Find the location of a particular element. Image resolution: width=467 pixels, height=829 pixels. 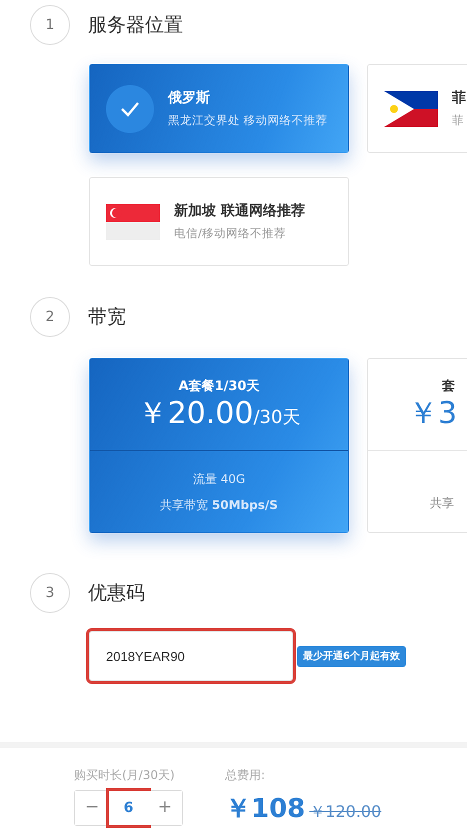

check-icon is located at coordinates (130, 108).